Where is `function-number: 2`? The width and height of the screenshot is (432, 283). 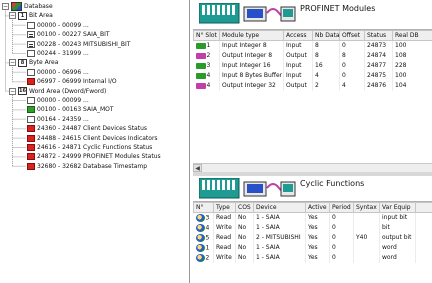 function-number: 2 is located at coordinates (207, 257).